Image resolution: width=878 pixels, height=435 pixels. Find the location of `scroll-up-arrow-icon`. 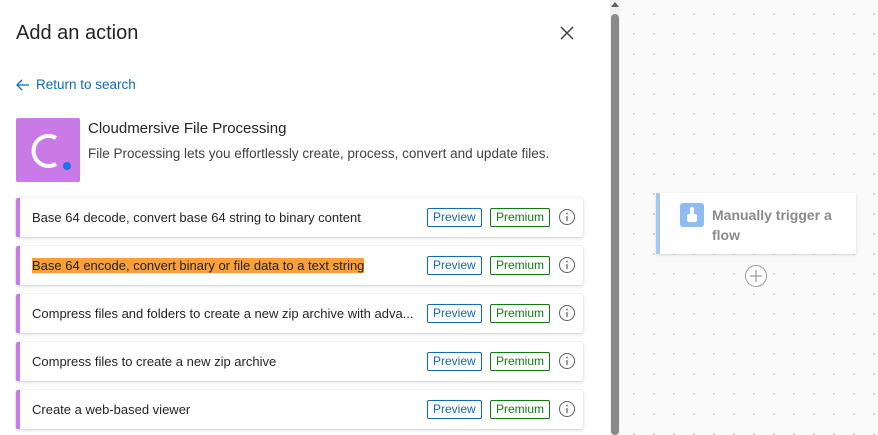

scroll-up-arrow-icon is located at coordinates (615, 4).